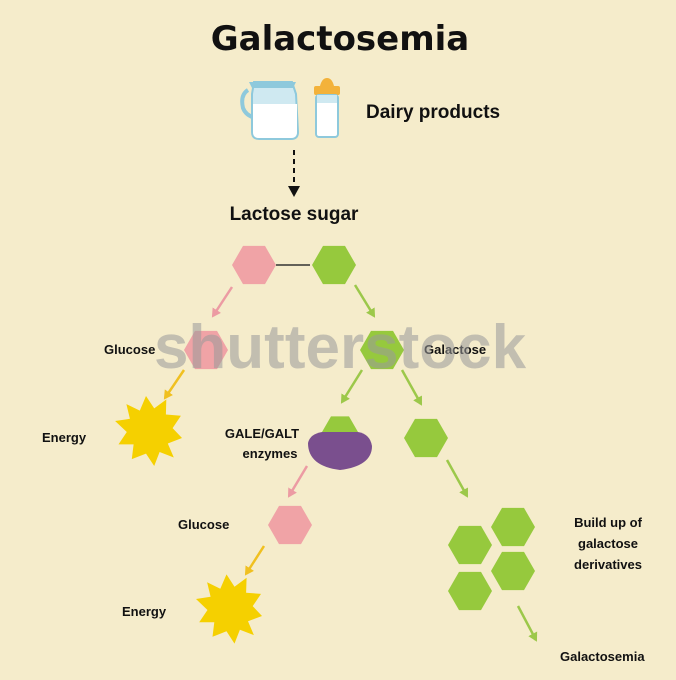  What do you see at coordinates (144, 611) in the screenshot?
I see `energy-label-2: Energy` at bounding box center [144, 611].